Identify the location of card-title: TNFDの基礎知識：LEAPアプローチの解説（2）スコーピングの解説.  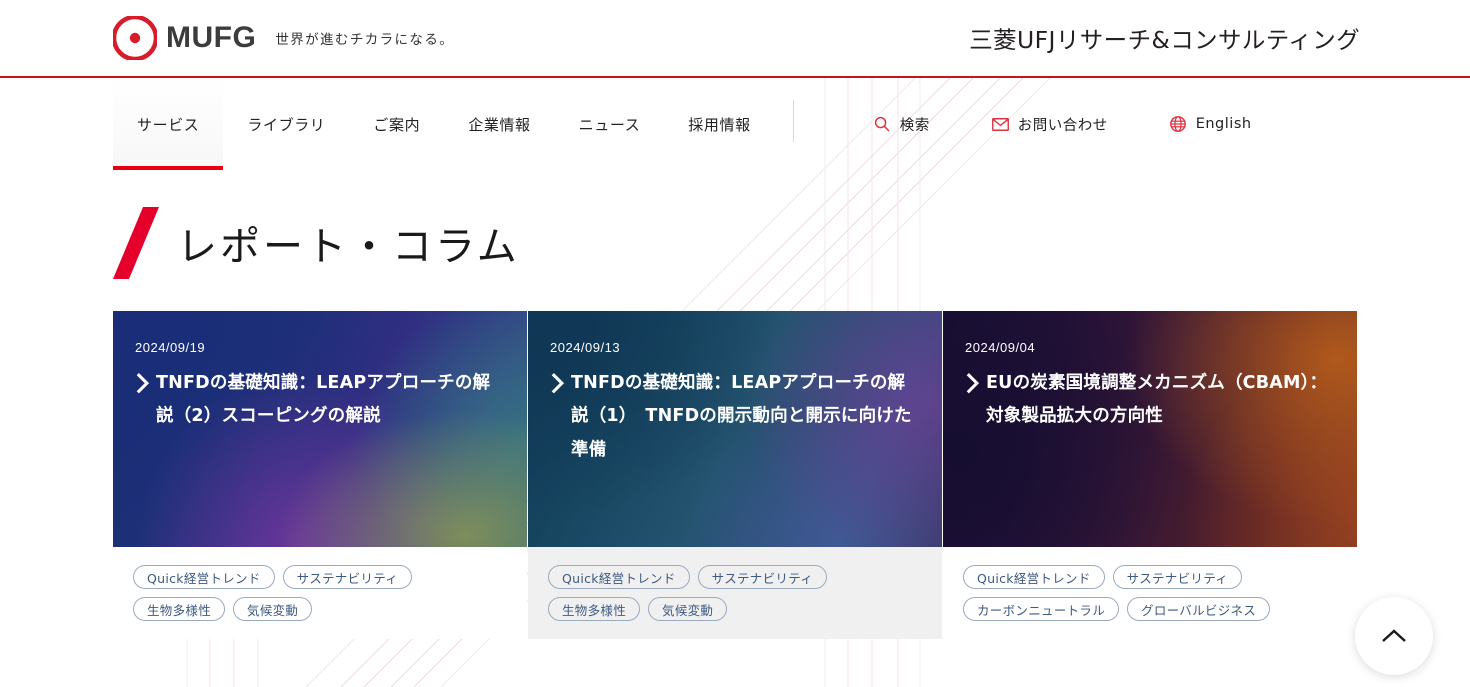
(323, 400).